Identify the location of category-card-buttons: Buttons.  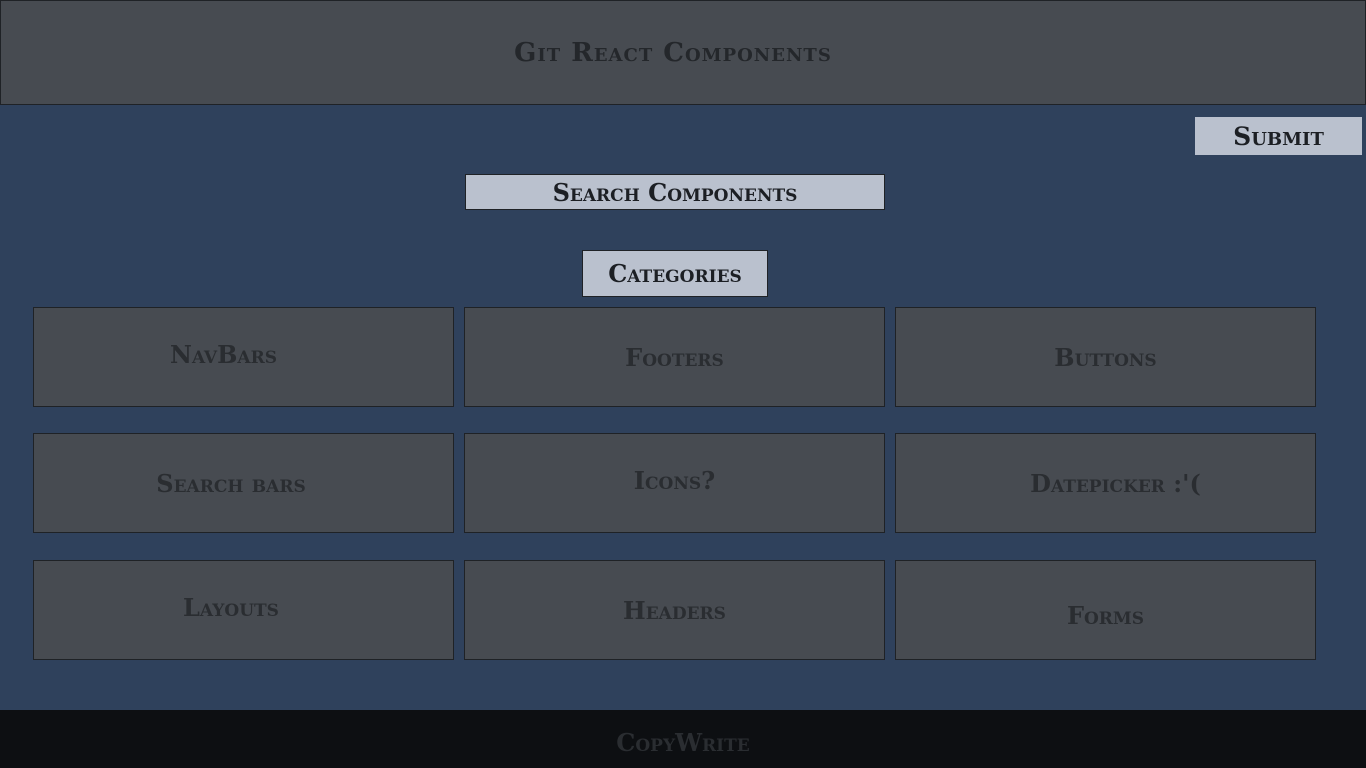
(1105, 357).